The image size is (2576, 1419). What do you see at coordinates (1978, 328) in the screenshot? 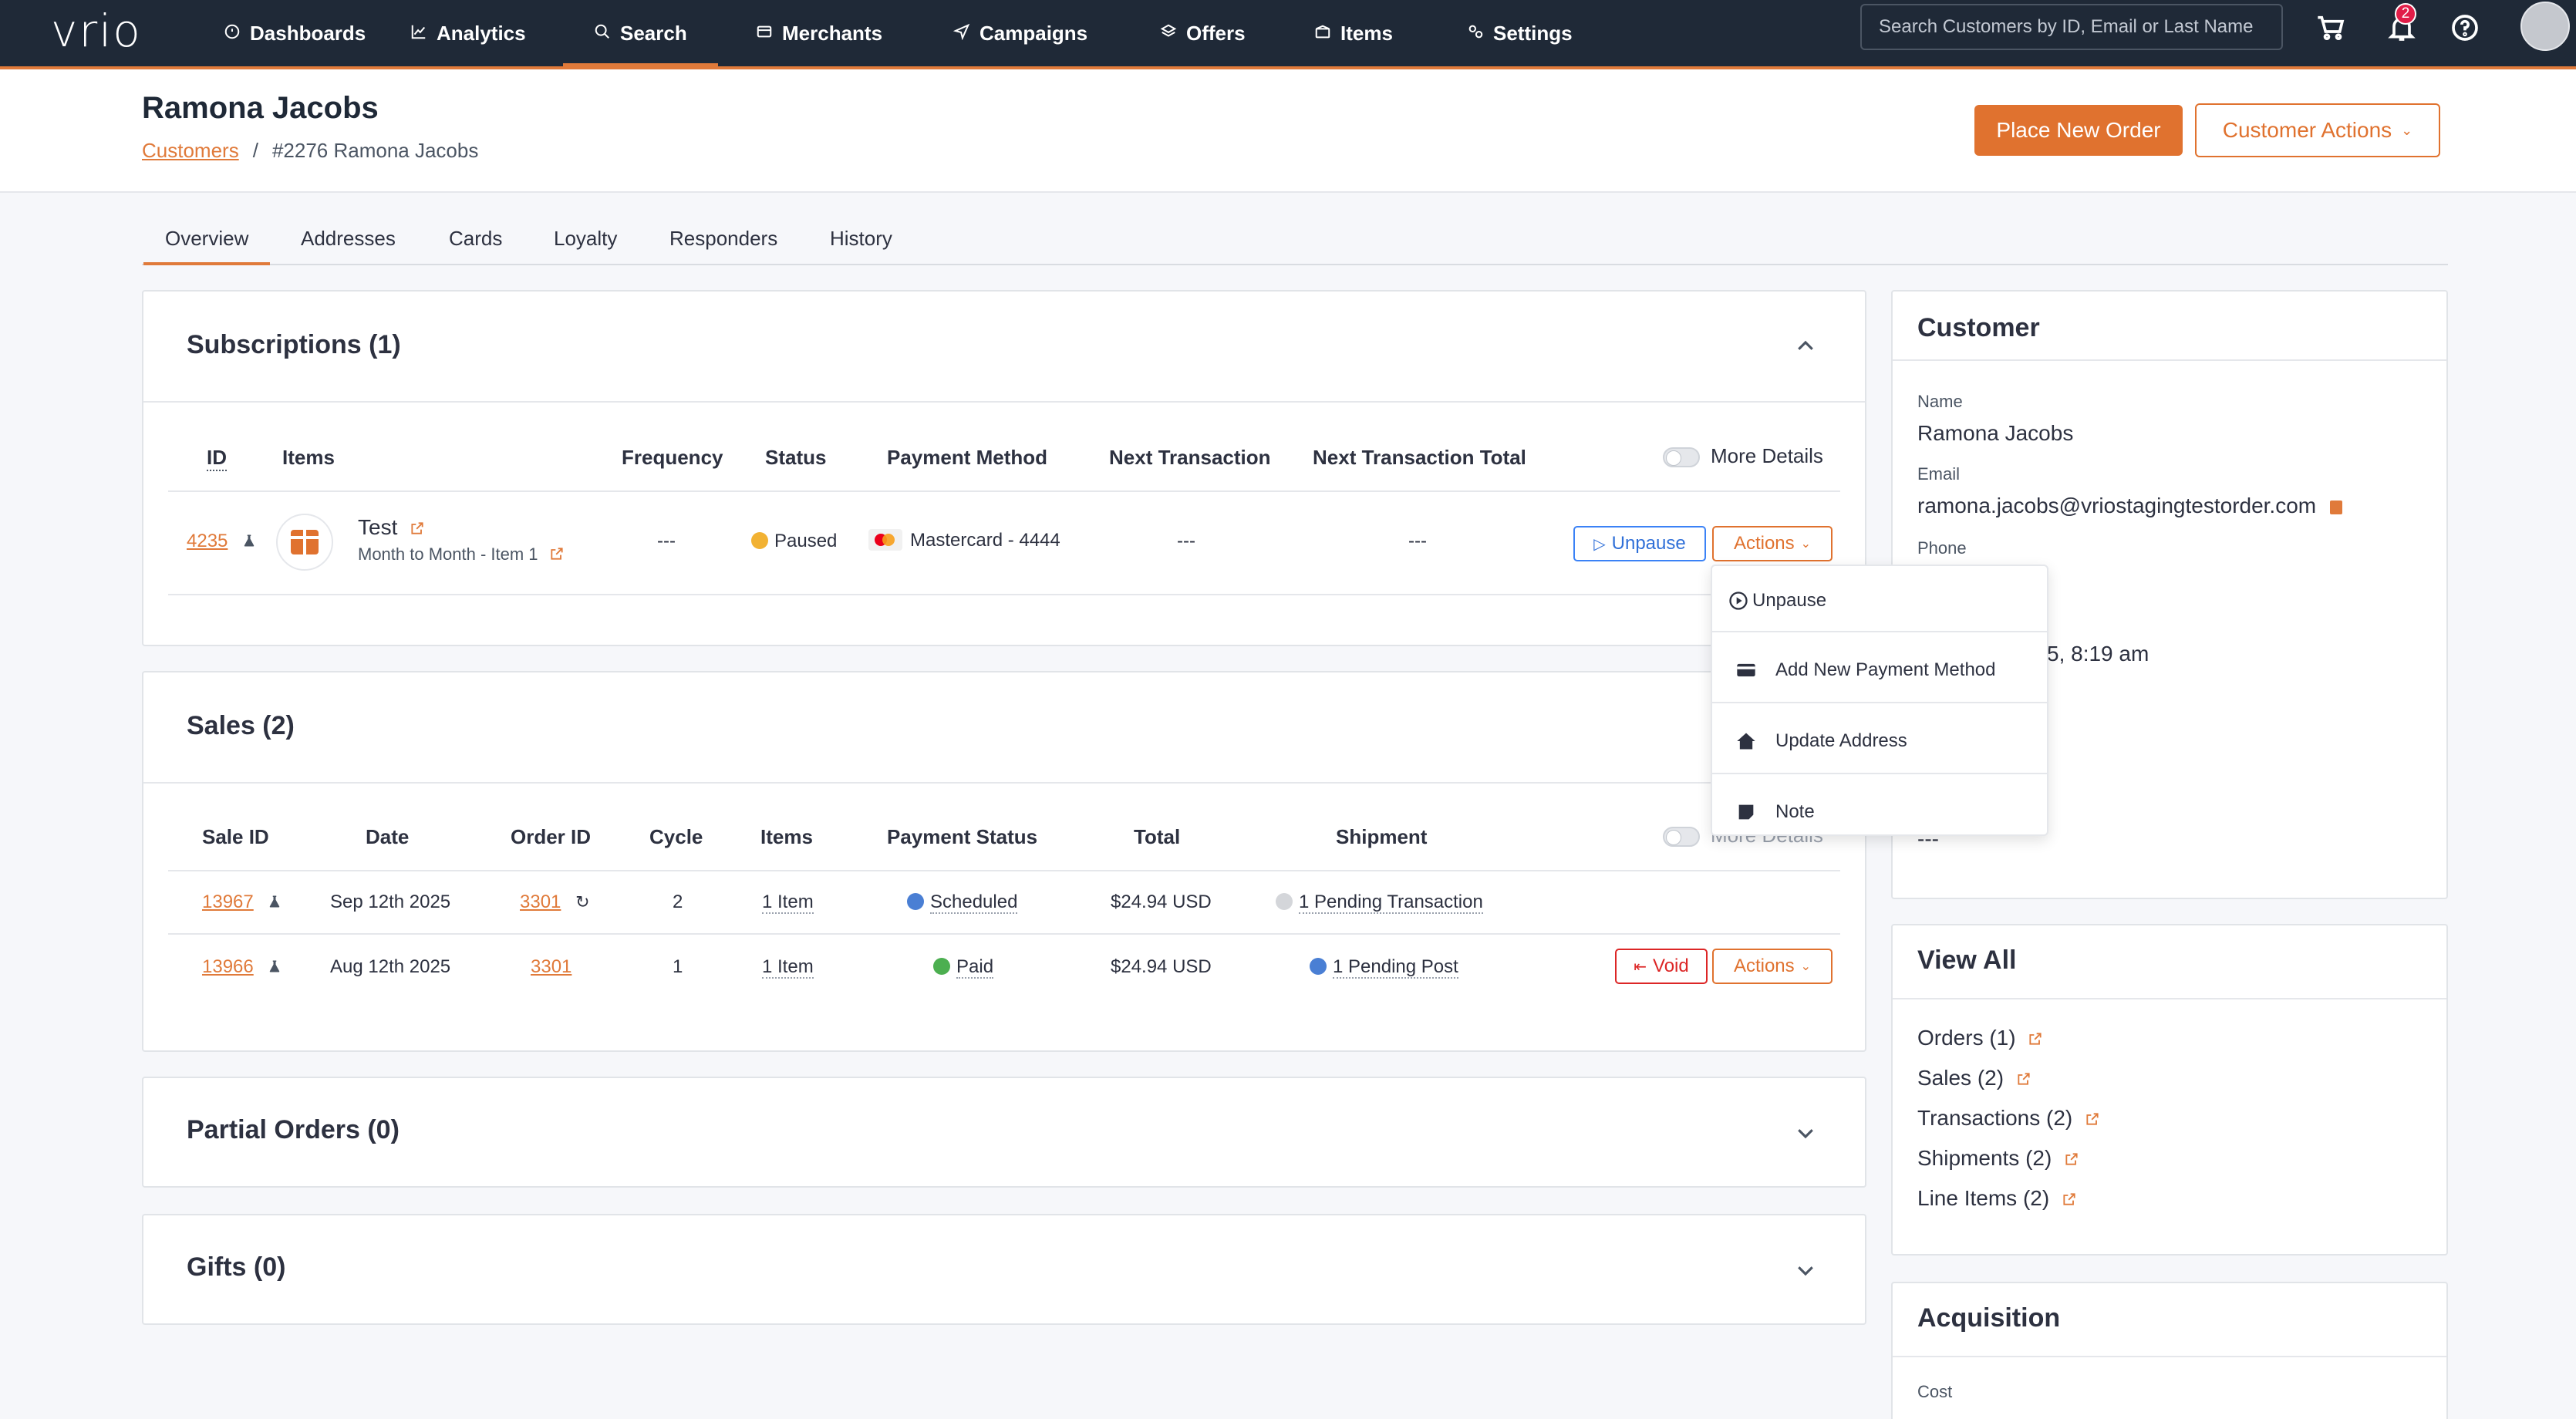
I see `customer-card-title: Customer` at bounding box center [1978, 328].